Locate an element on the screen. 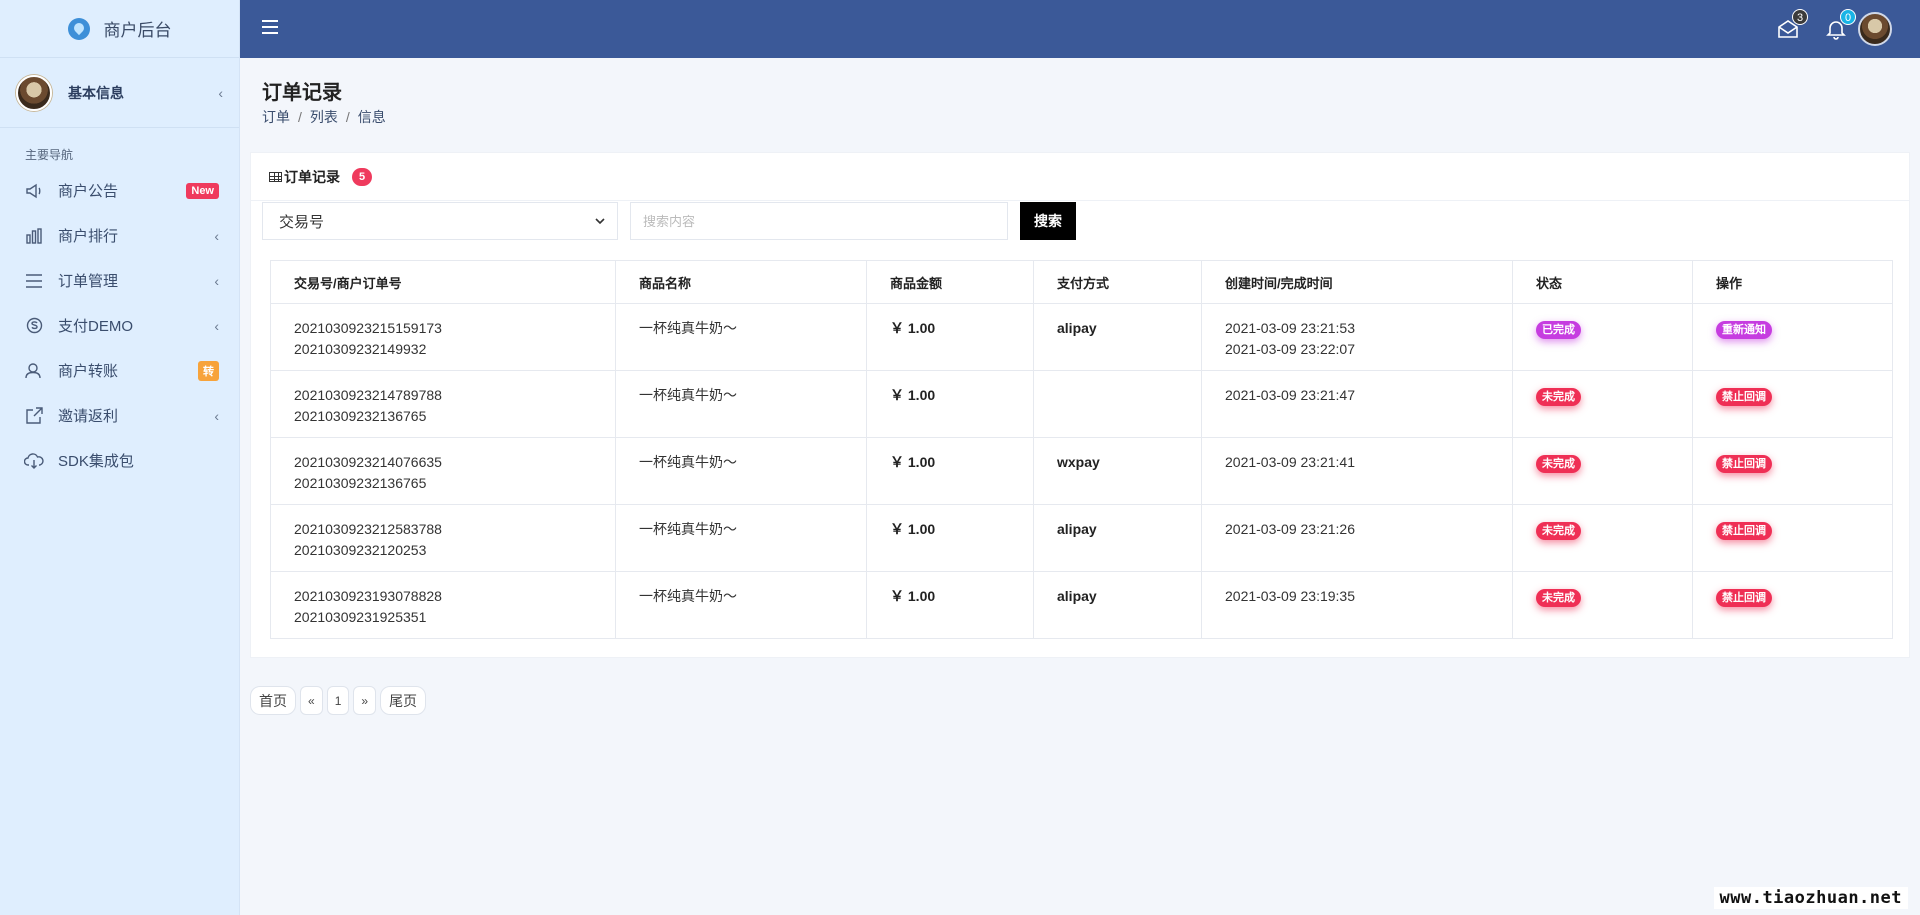 The height and width of the screenshot is (915, 1920). time-cell: 2021-03-09 23:19:35 is located at coordinates (1357, 605).